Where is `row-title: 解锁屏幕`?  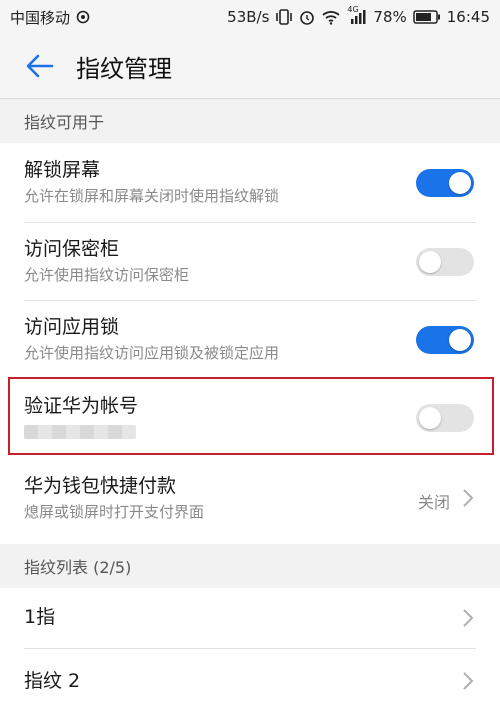 row-title: 解锁屏幕 is located at coordinates (62, 170).